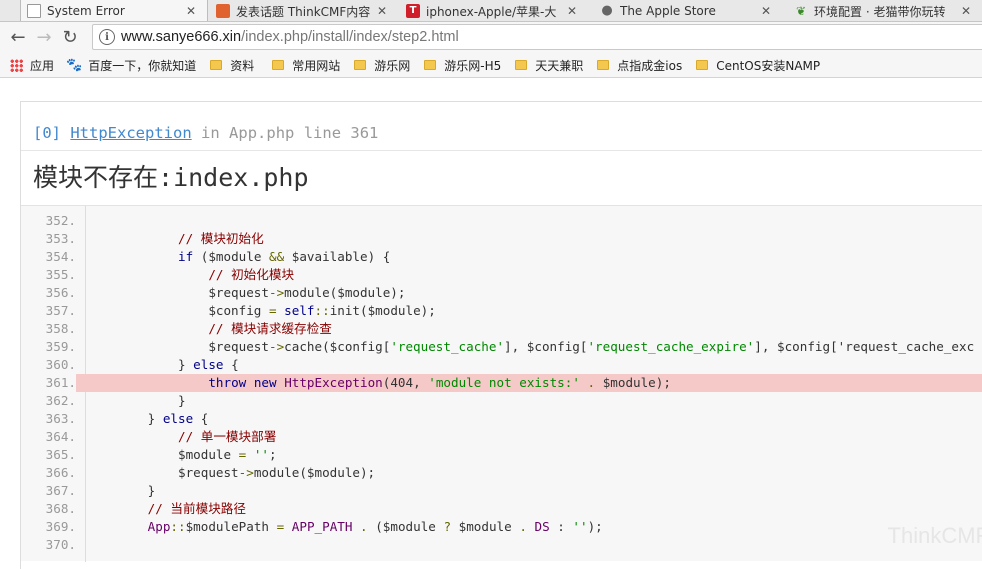 The height and width of the screenshot is (569, 982). What do you see at coordinates (32, 65) in the screenshot?
I see `bookmark-apps: 应用` at bounding box center [32, 65].